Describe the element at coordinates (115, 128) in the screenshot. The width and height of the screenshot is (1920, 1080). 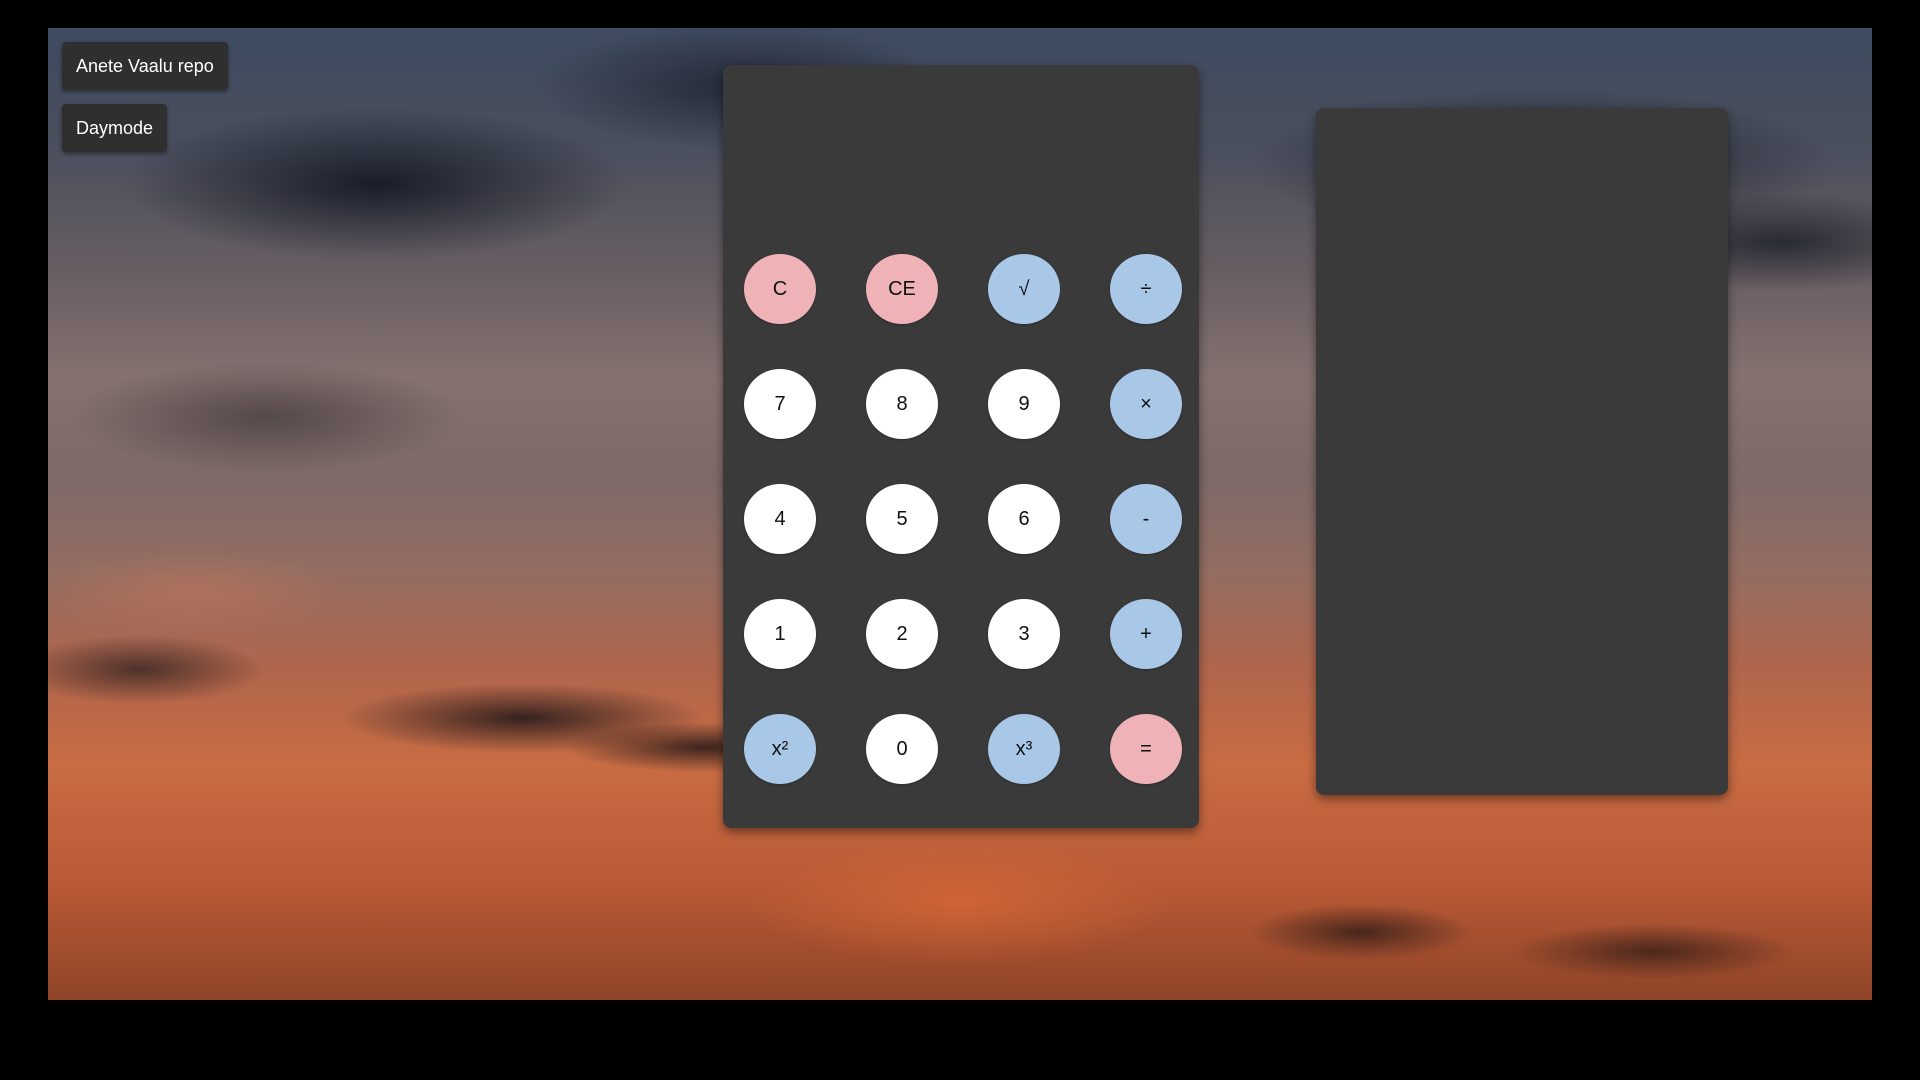
I see `daymode-toggle-button: Daymode` at that location.